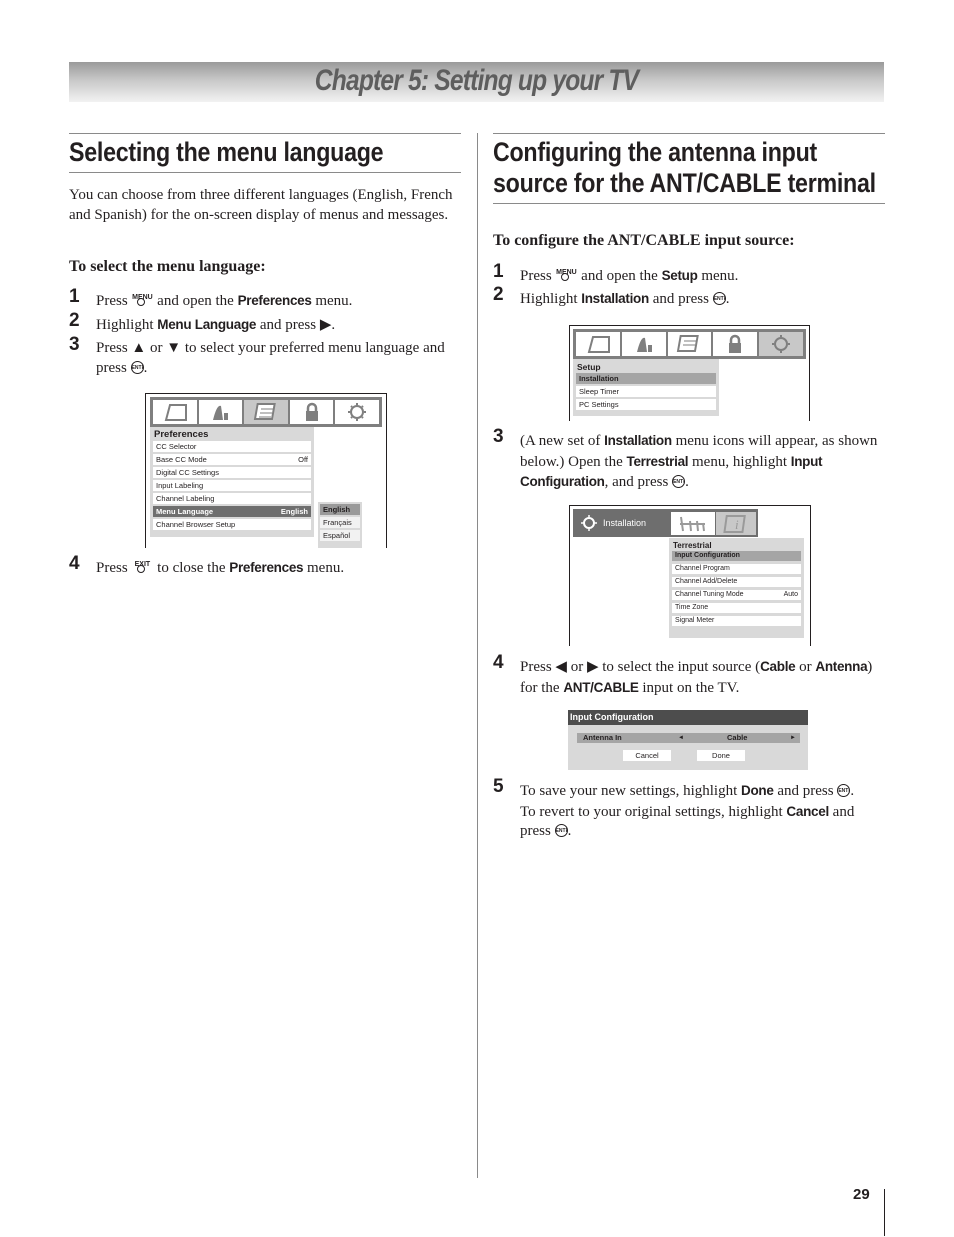 The height and width of the screenshot is (1237, 954). What do you see at coordinates (736, 621) in the screenshot?
I see `menu-item-signal-meter: Signal Meter` at bounding box center [736, 621].